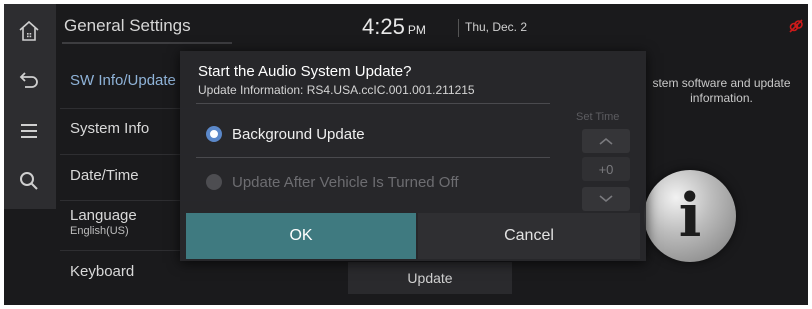 The width and height of the screenshot is (812, 309). I want to click on menu-item-label: Keyboard, so click(102, 271).